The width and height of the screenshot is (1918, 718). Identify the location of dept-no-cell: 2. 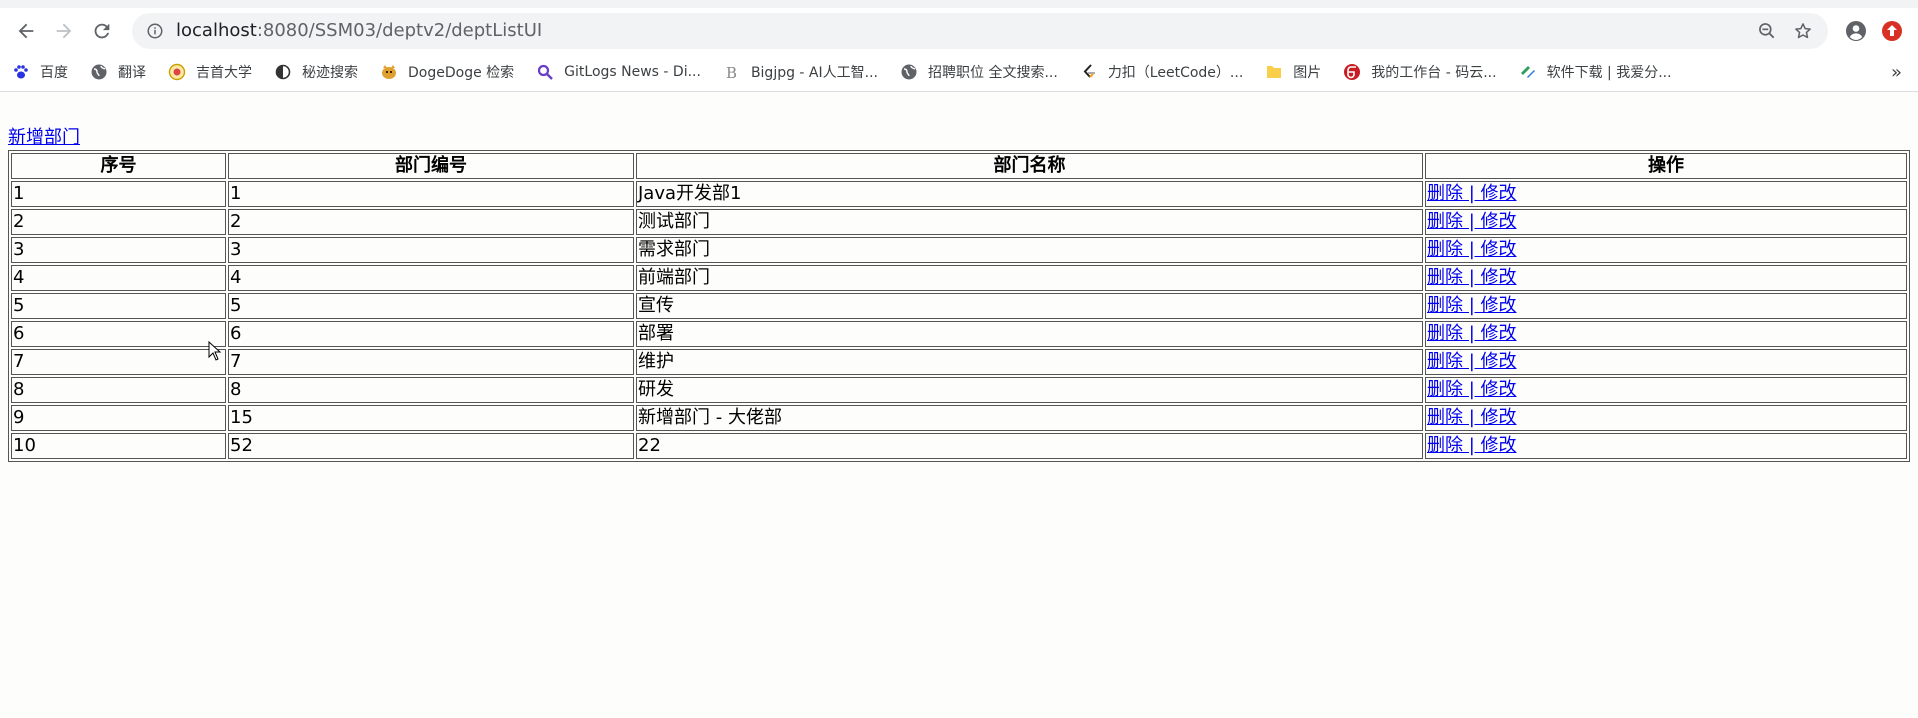
(431, 222).